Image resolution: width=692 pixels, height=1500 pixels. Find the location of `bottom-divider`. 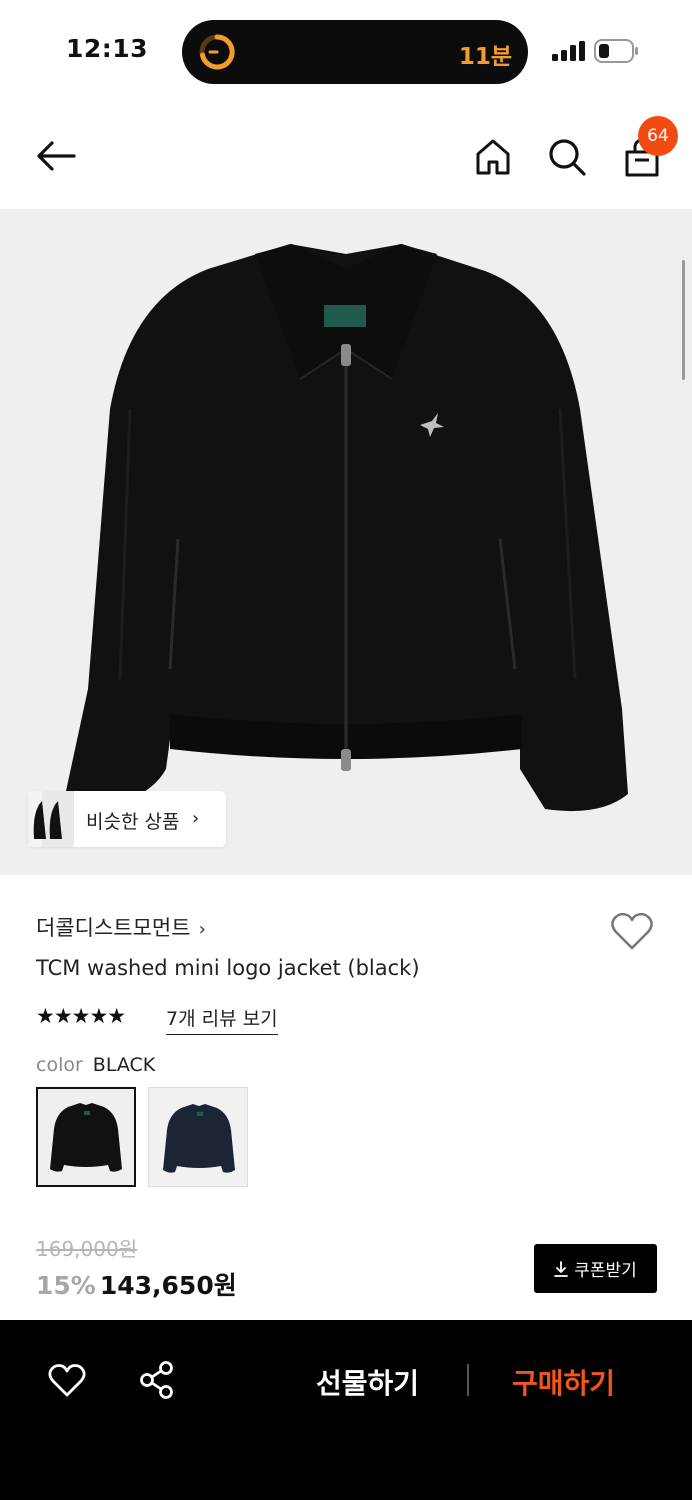

bottom-divider is located at coordinates (468, 1380).